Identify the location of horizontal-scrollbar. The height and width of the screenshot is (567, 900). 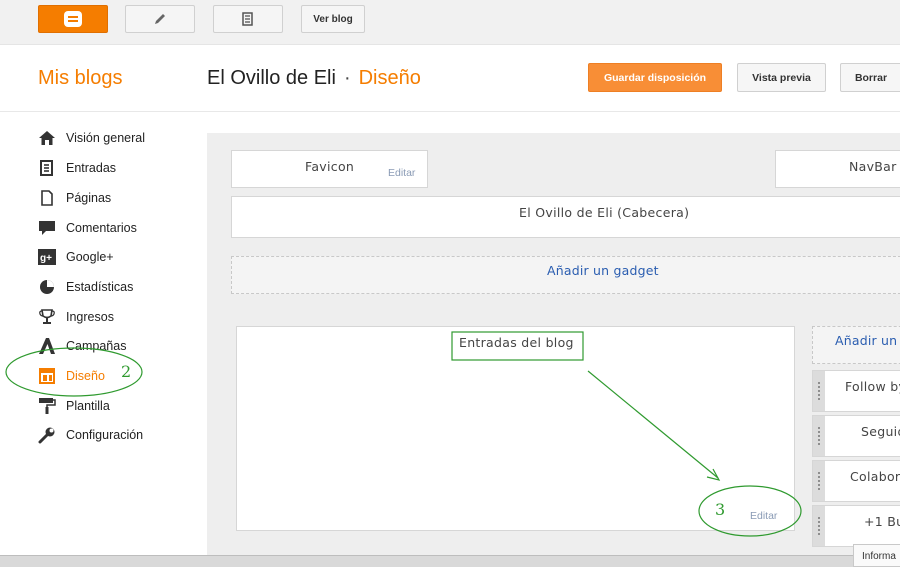
(450, 561).